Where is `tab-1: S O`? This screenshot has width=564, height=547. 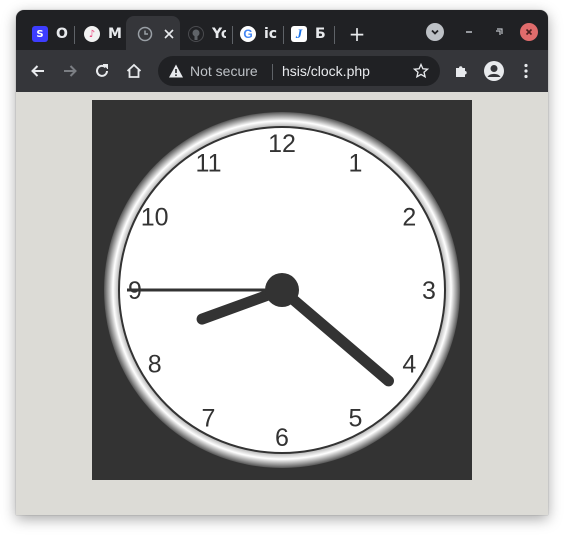 tab-1: S O is located at coordinates (51, 34).